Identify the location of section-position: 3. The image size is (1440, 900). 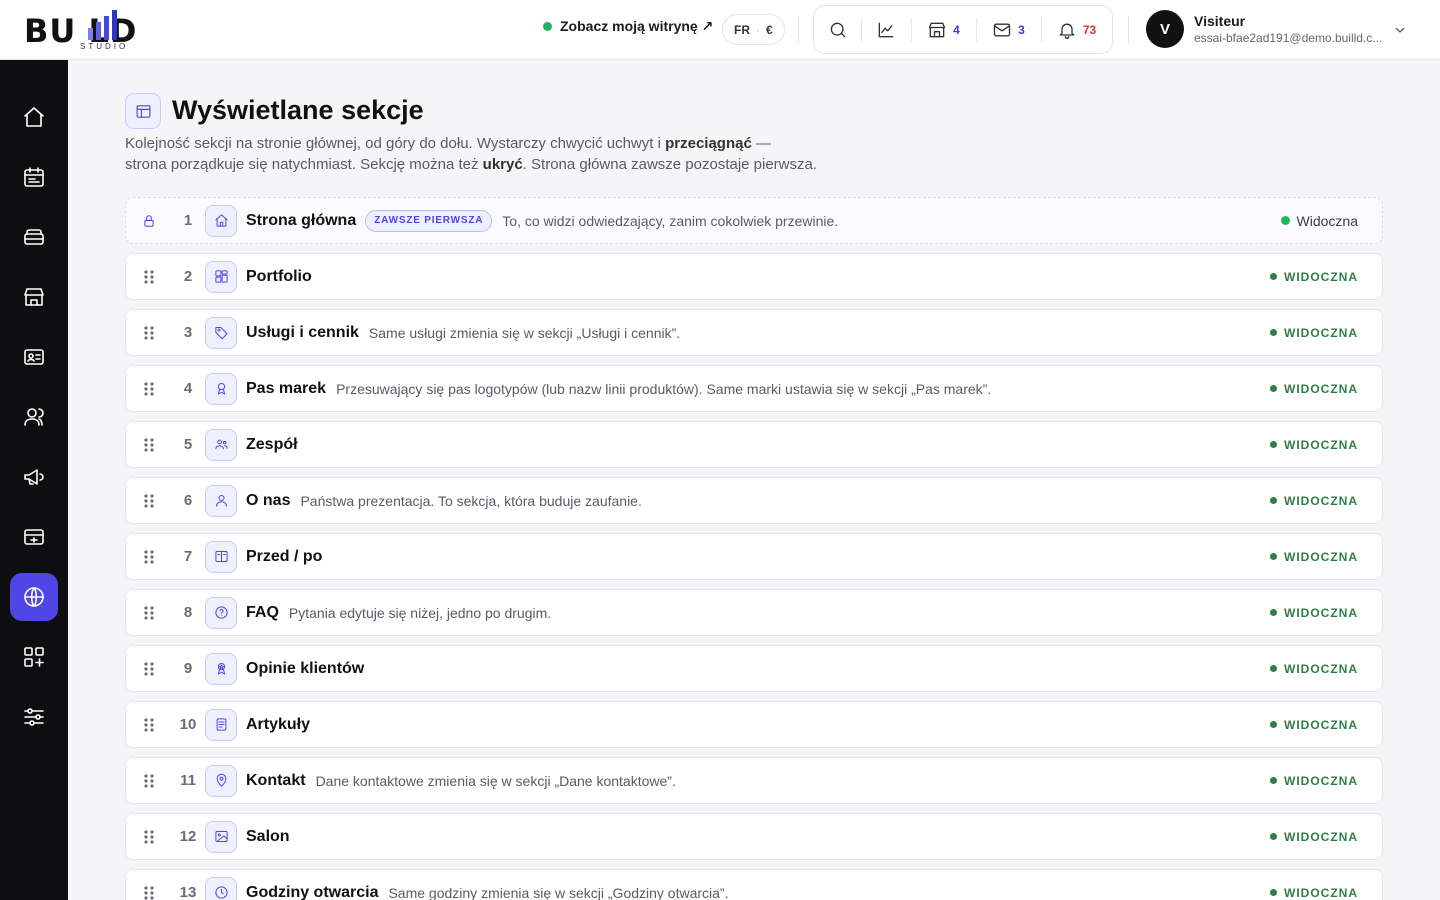
(188, 332).